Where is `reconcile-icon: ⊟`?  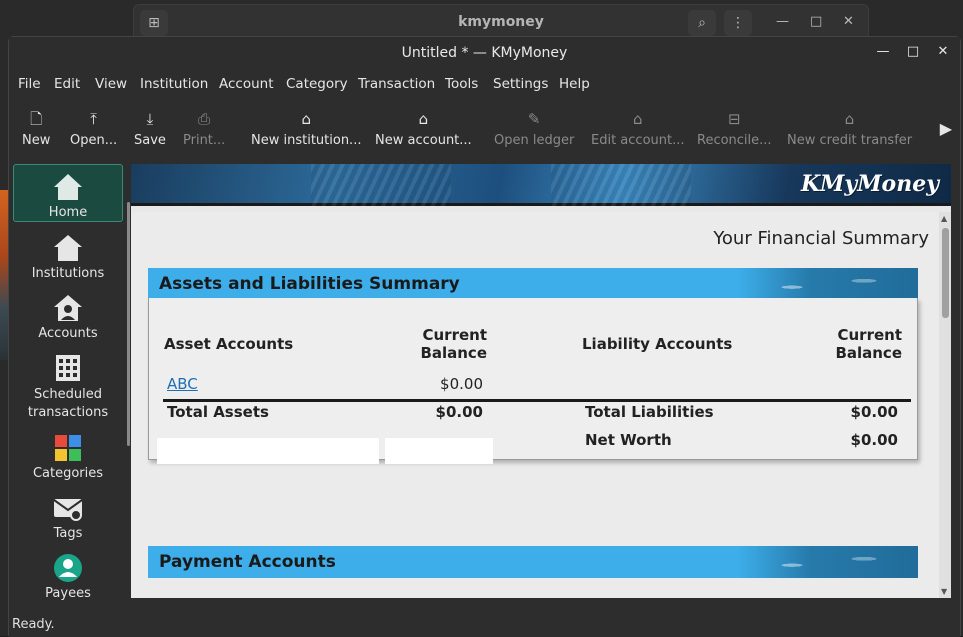 reconcile-icon: ⊟ is located at coordinates (734, 119).